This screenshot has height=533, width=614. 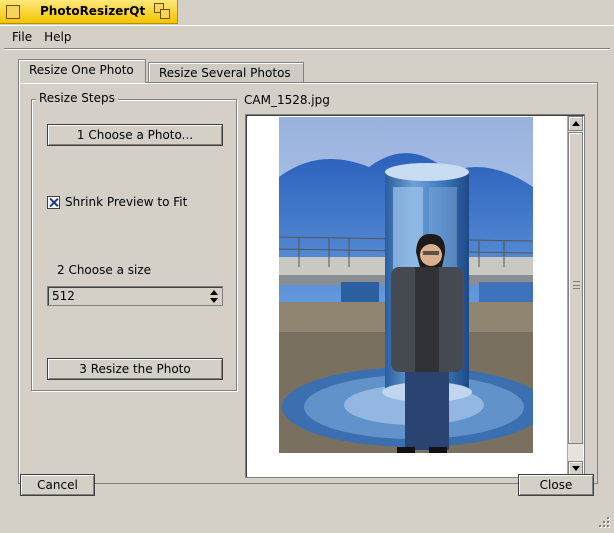 What do you see at coordinates (287, 100) in the screenshot?
I see `preview-filename: CAM_1528.jpg` at bounding box center [287, 100].